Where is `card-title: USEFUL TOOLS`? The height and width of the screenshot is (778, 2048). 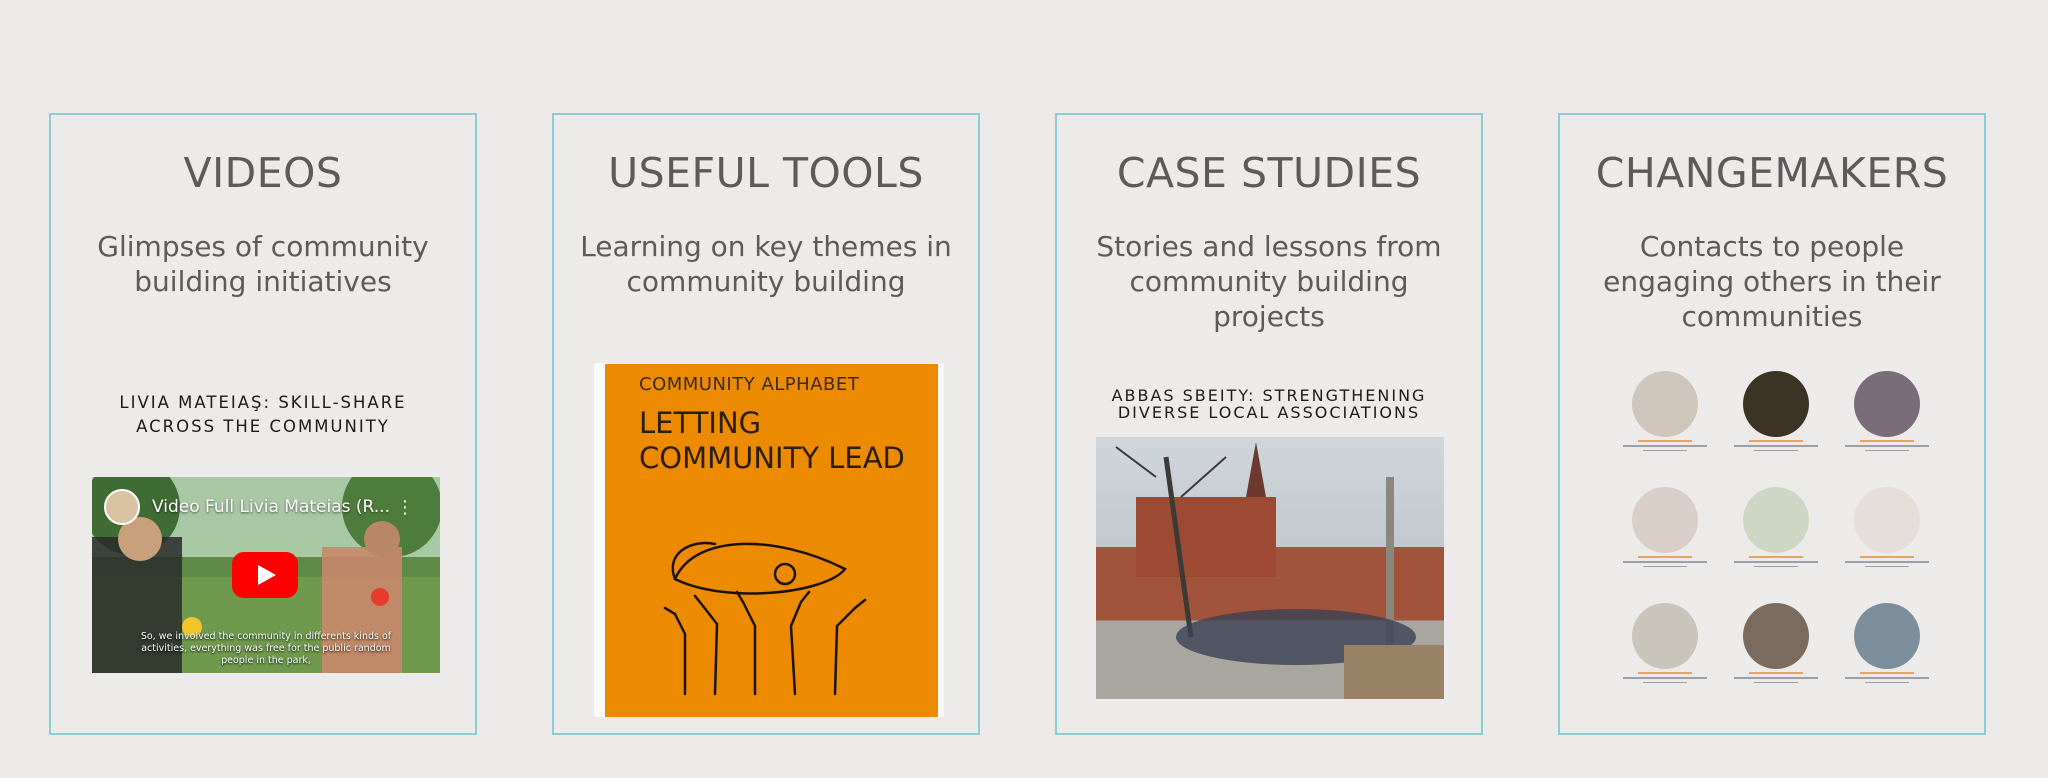 card-title: USEFUL TOOLS is located at coordinates (766, 173).